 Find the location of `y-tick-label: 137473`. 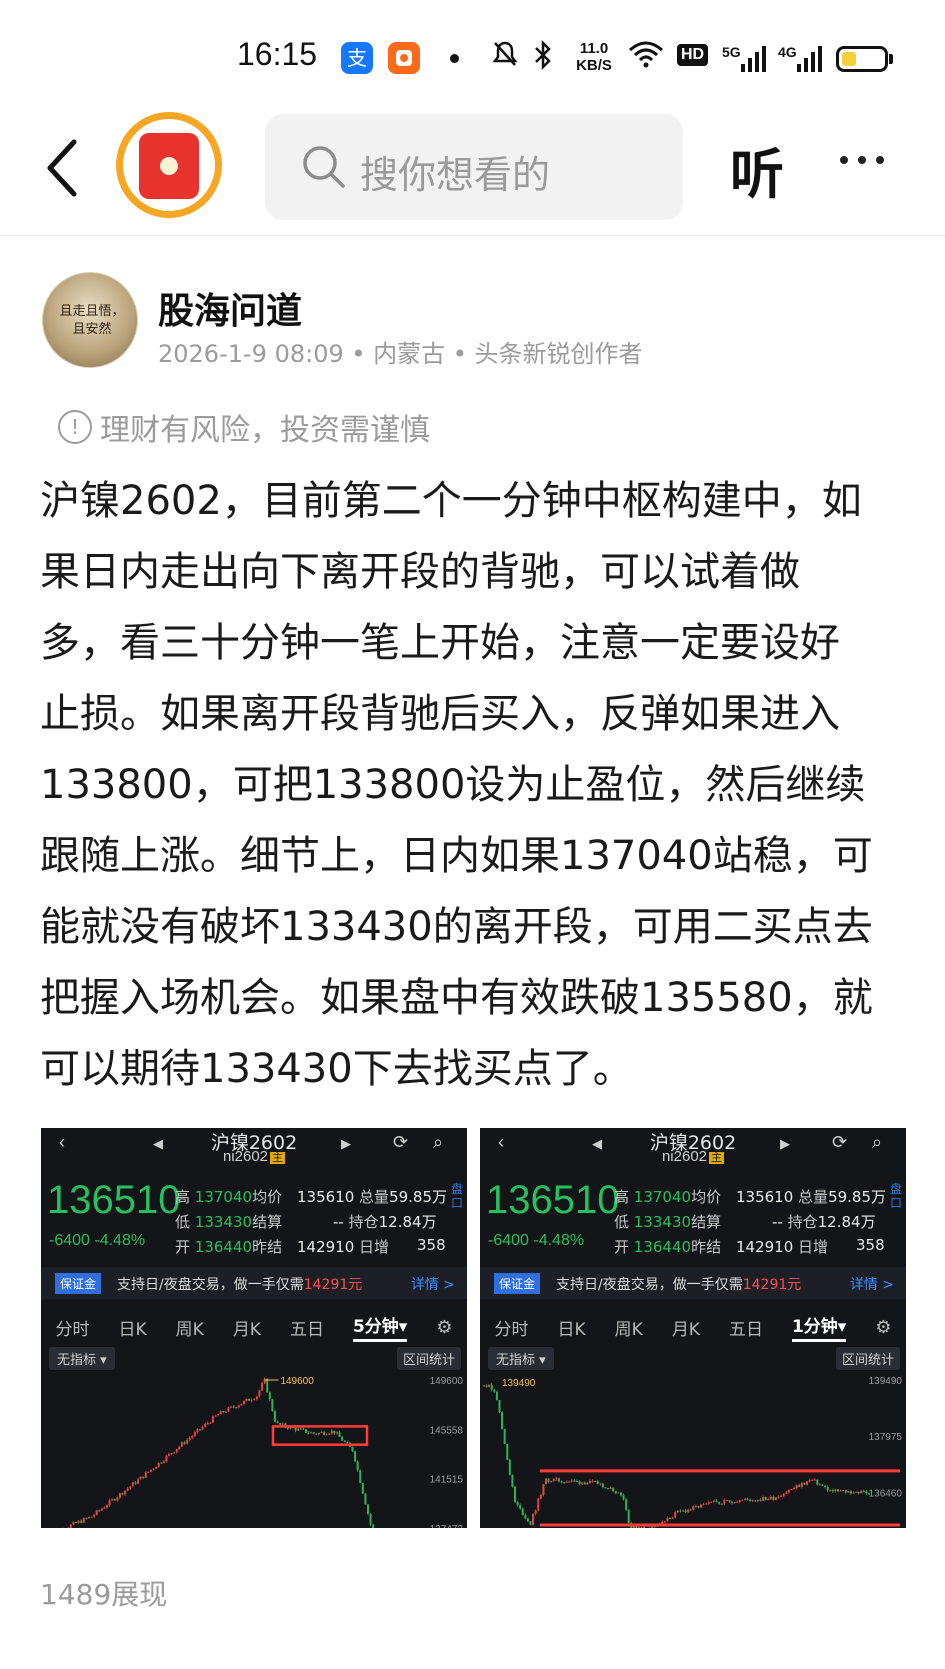

y-tick-label: 137473 is located at coordinates (447, 1526).